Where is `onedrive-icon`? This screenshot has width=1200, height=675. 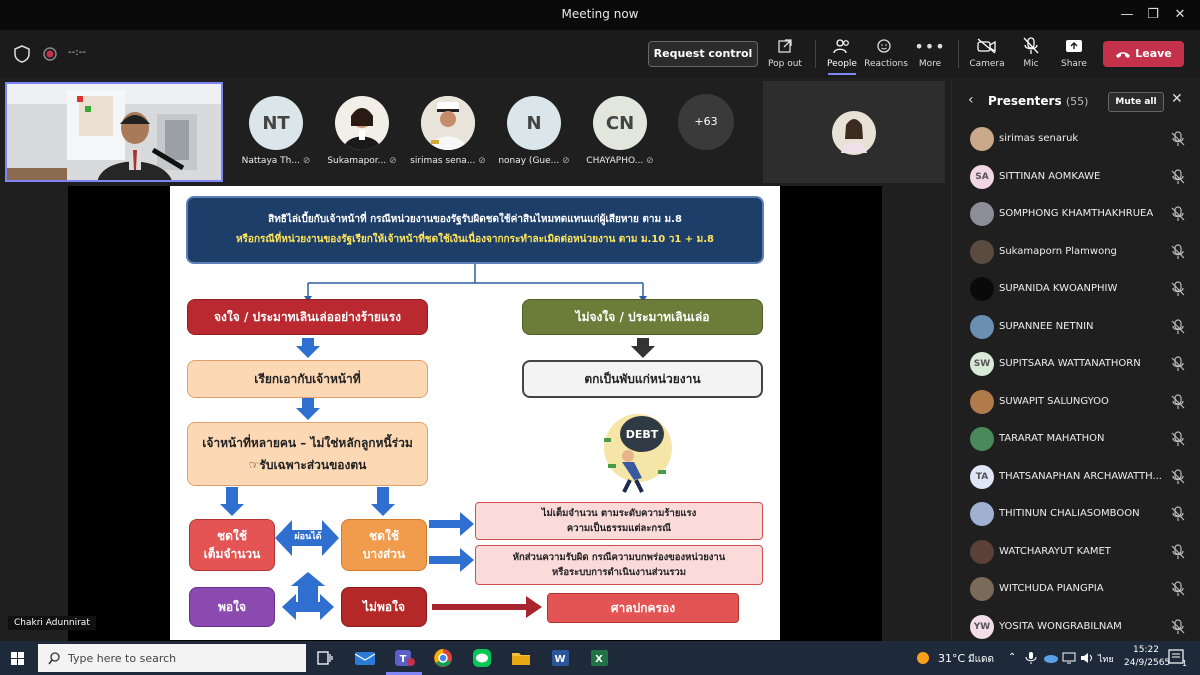
onedrive-icon is located at coordinates (1050, 658).